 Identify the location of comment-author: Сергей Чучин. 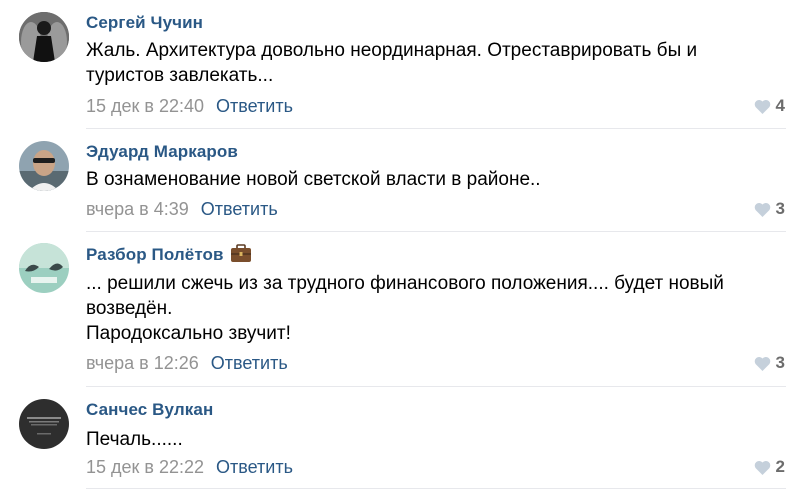
(144, 23).